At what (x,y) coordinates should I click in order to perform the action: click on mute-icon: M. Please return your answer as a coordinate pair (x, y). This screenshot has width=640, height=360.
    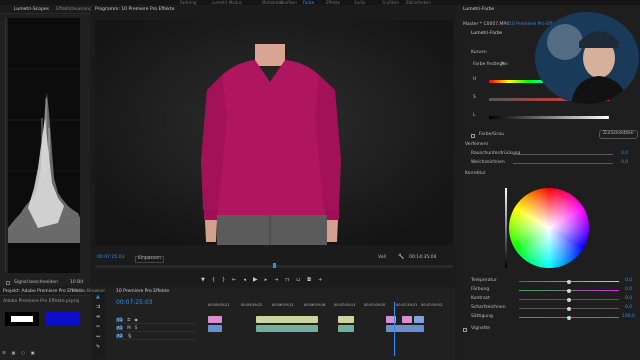
    Looking at the image, I should click on (128, 327).